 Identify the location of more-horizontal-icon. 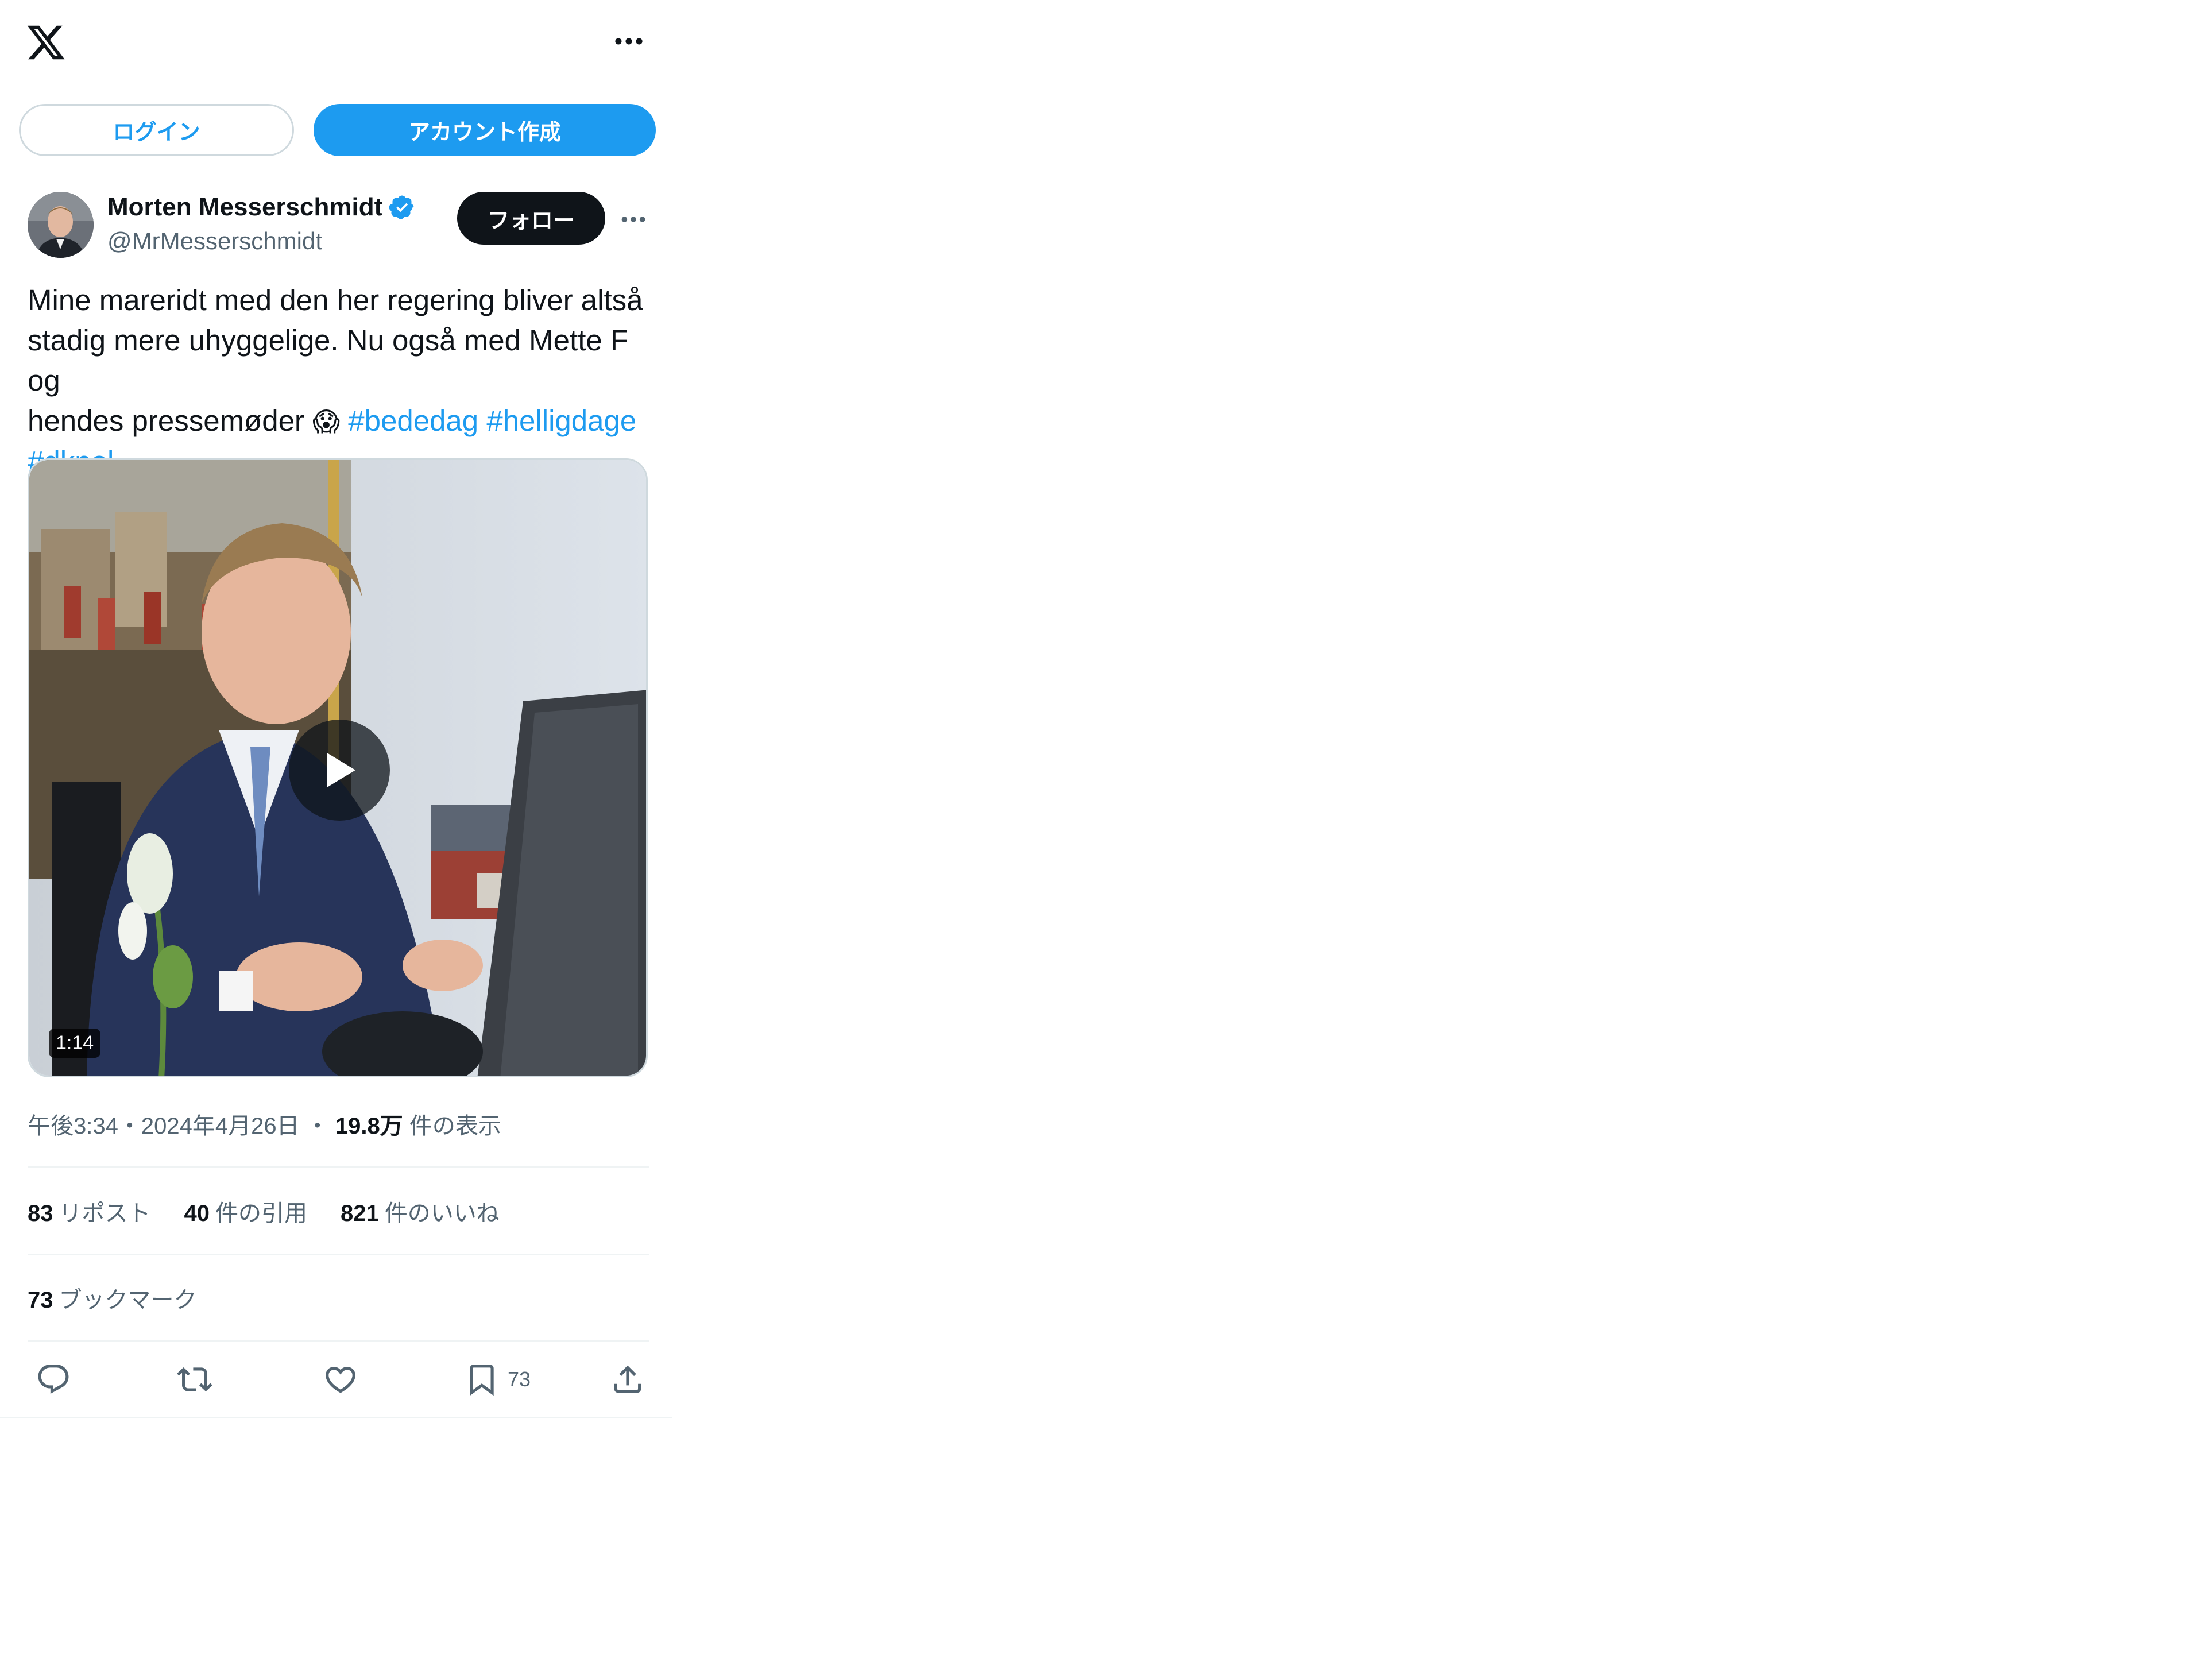
(629, 41).